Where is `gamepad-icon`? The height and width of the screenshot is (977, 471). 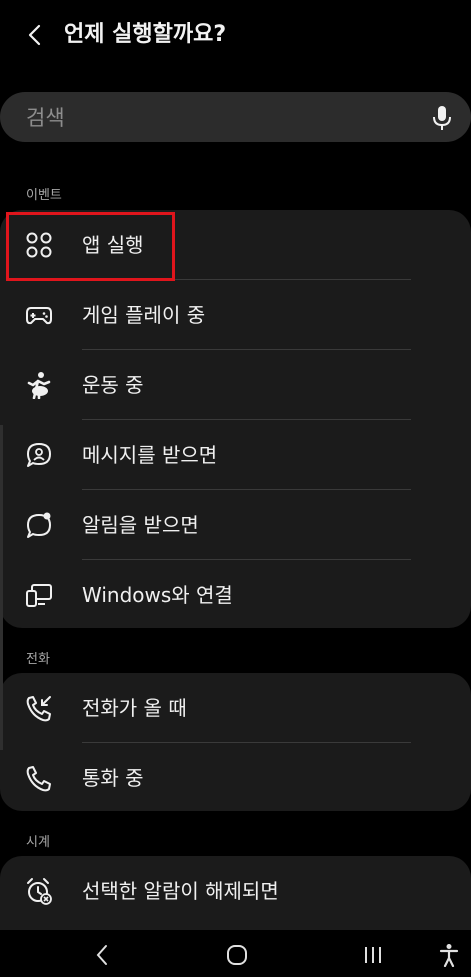 gamepad-icon is located at coordinates (39, 315).